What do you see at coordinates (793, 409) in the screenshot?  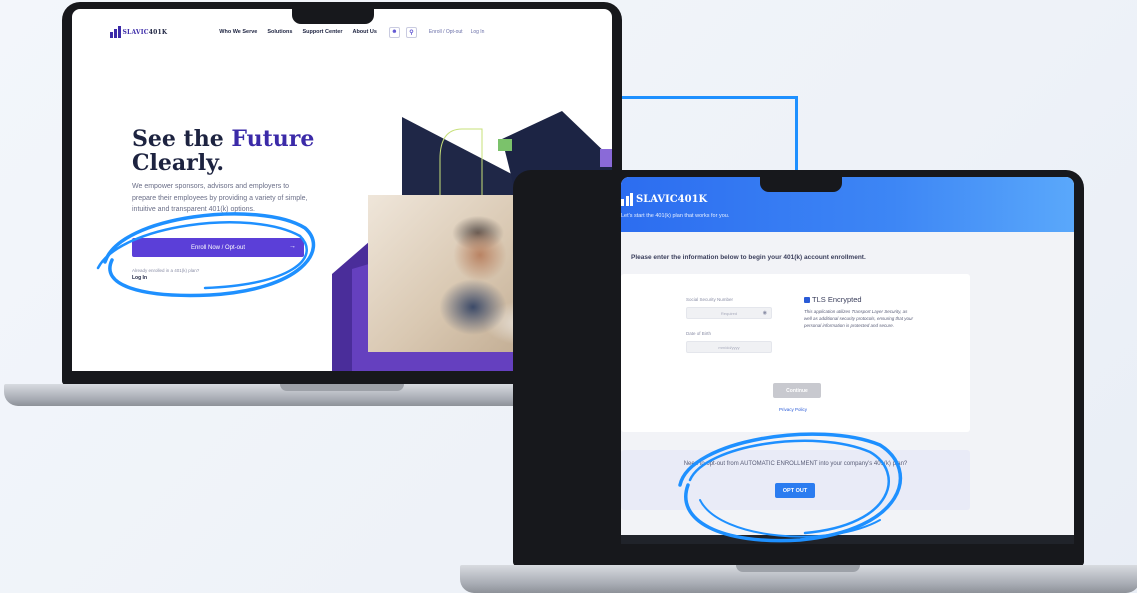 I see `privacy-policy-link: Privacy Policy` at bounding box center [793, 409].